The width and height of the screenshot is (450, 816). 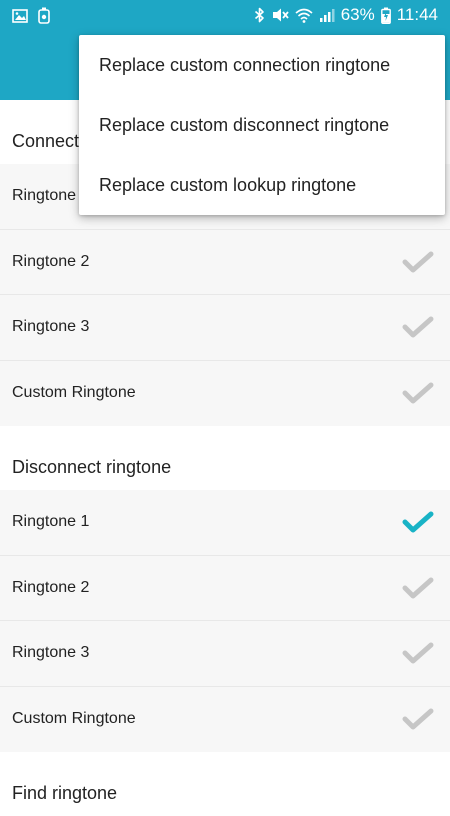 I want to click on menu-item-replace-disconnect-ringtone: Replace custom disconnect ringtone, so click(x=262, y=125).